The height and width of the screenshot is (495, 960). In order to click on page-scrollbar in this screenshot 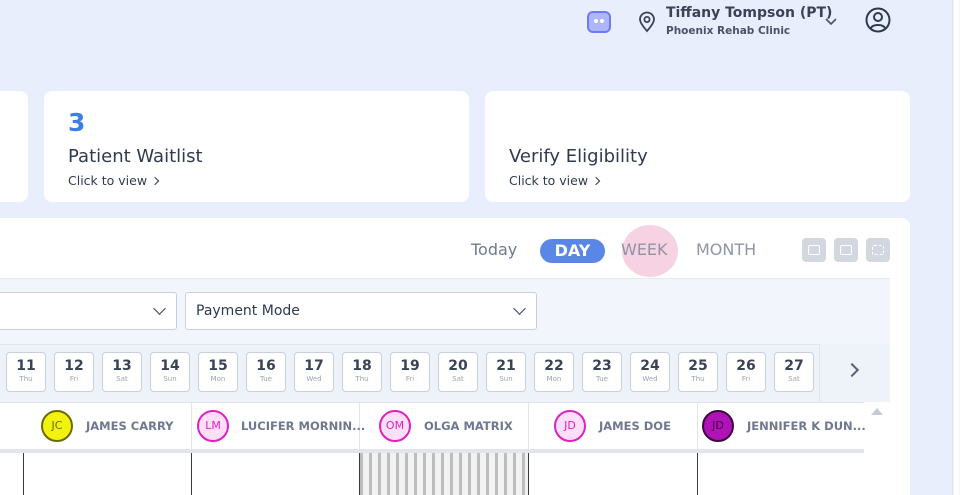, I will do `click(956, 247)`.